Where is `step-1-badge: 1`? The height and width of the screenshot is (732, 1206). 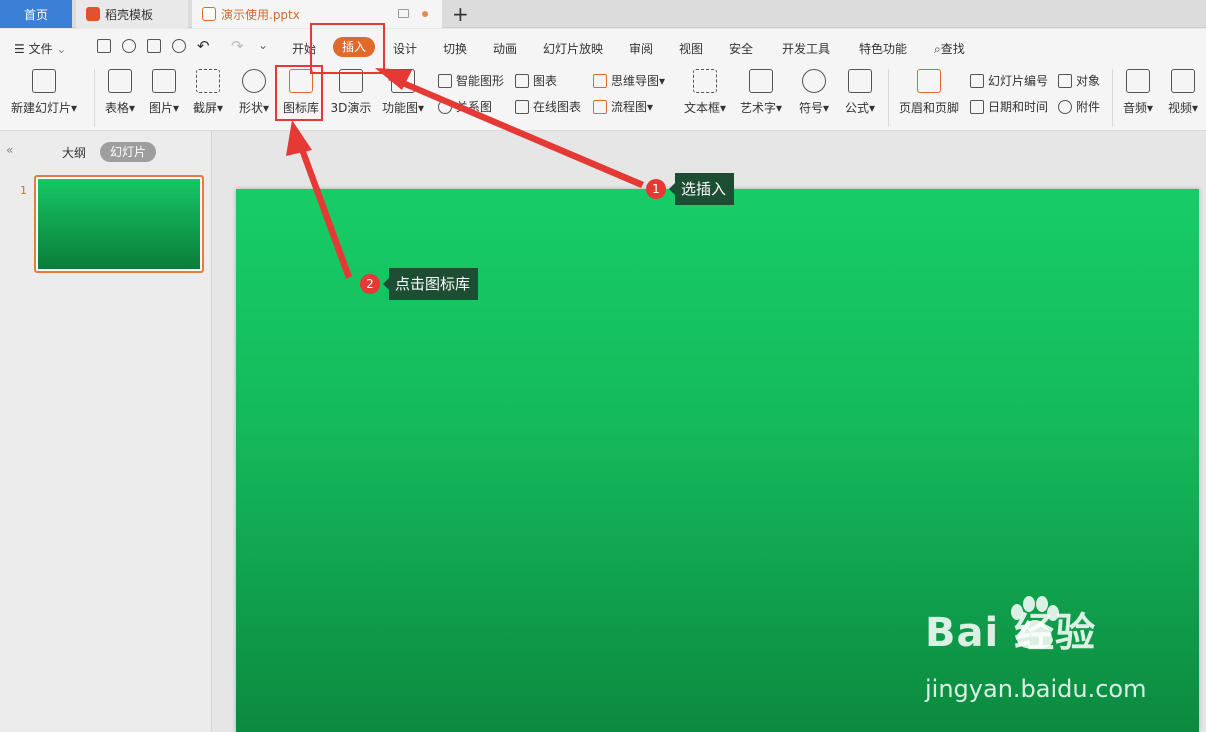
step-1-badge: 1 is located at coordinates (656, 189).